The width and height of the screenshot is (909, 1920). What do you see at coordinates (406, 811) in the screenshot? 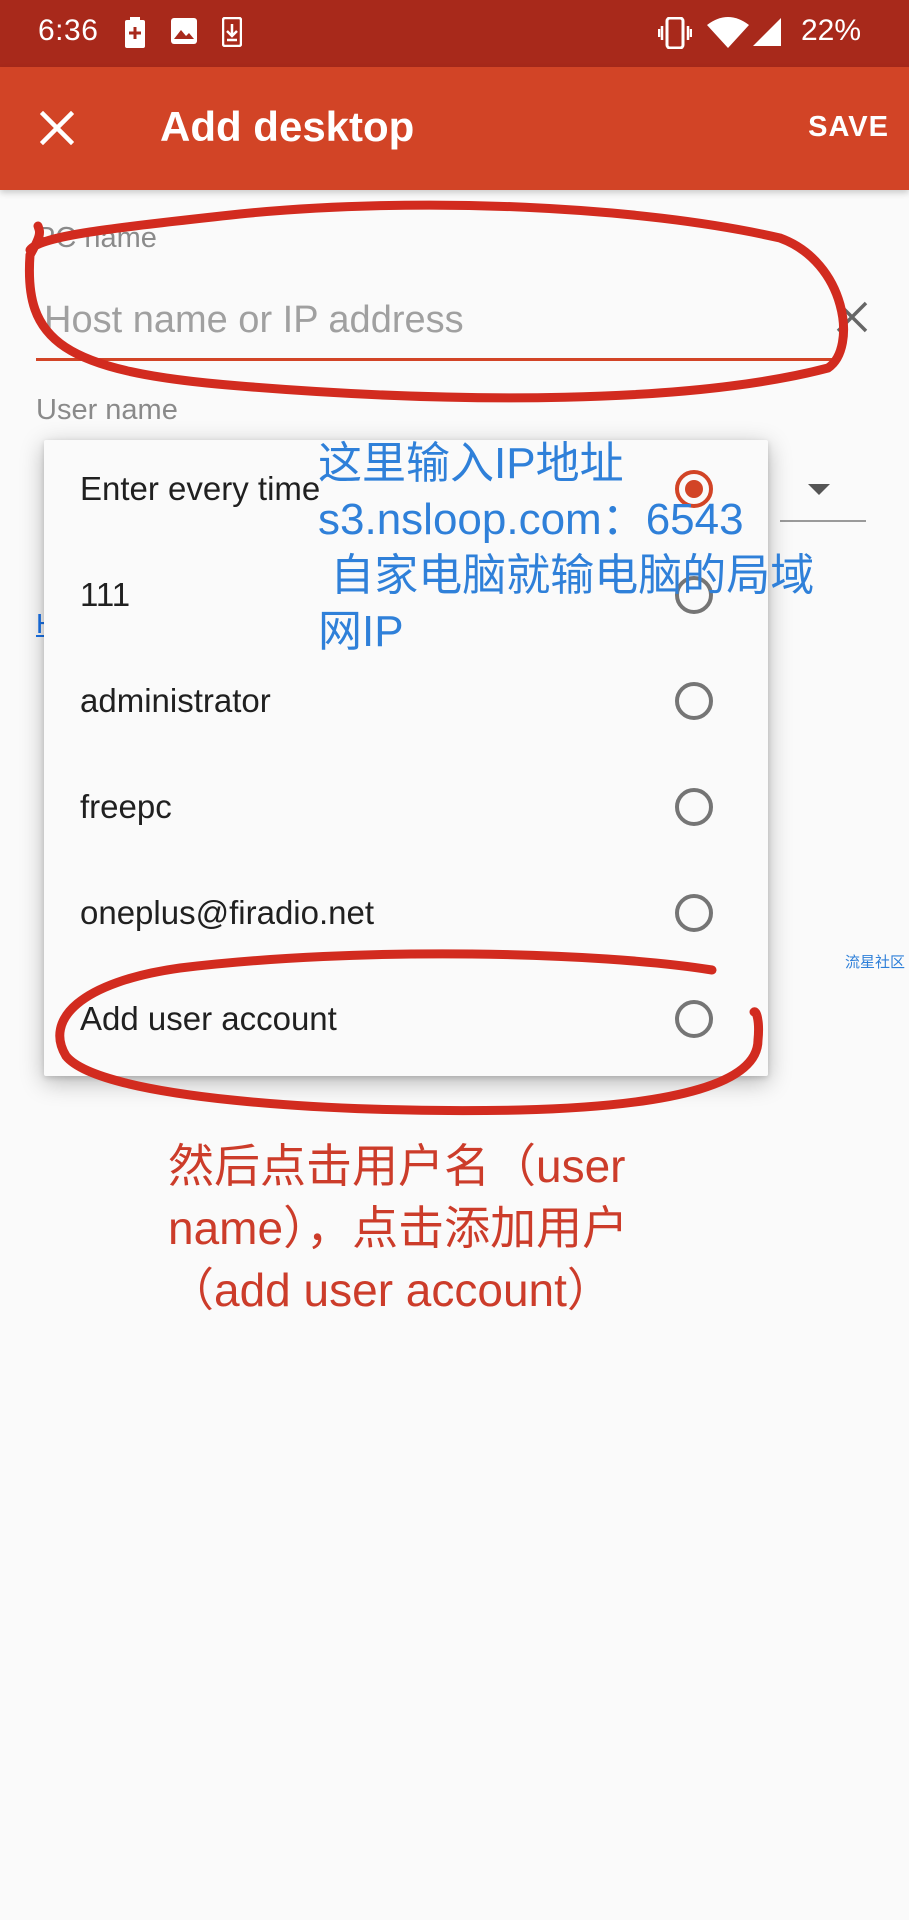
I see `menu-item-user-freepc: freepc` at bounding box center [406, 811].